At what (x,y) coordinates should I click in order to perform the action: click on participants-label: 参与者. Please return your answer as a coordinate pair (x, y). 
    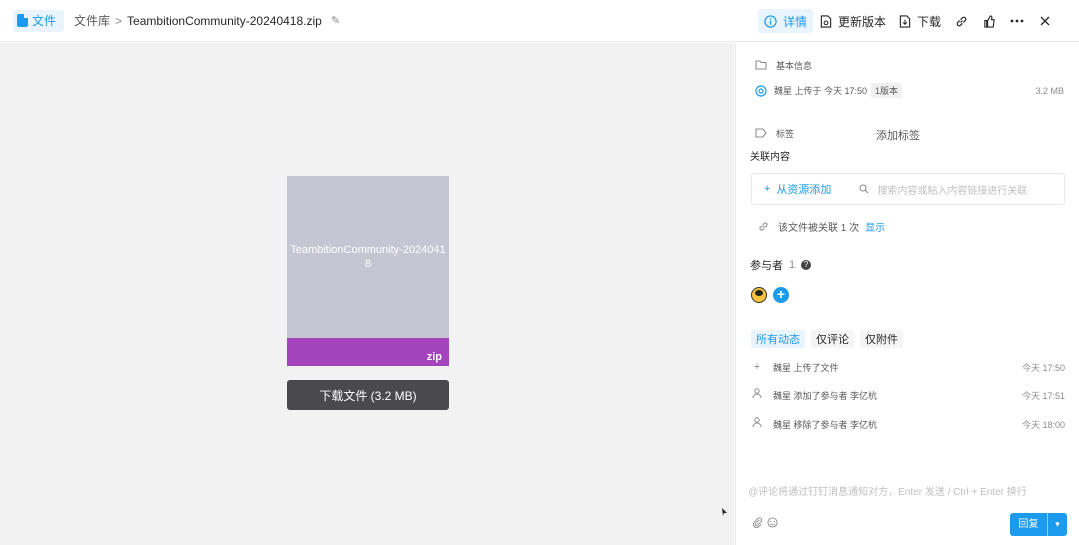
    Looking at the image, I should click on (766, 266).